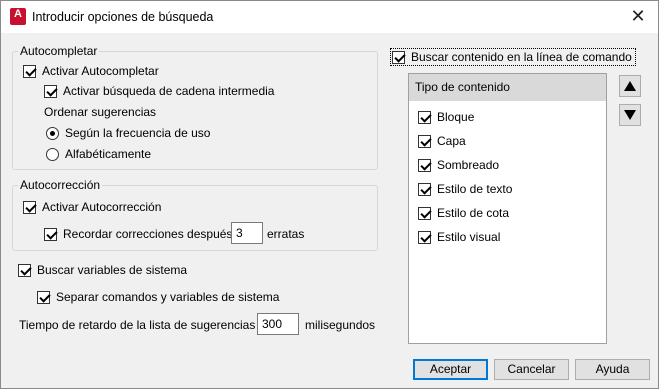  What do you see at coordinates (473, 213) in the screenshot?
I see `list-item-label: Estilo de cota` at bounding box center [473, 213].